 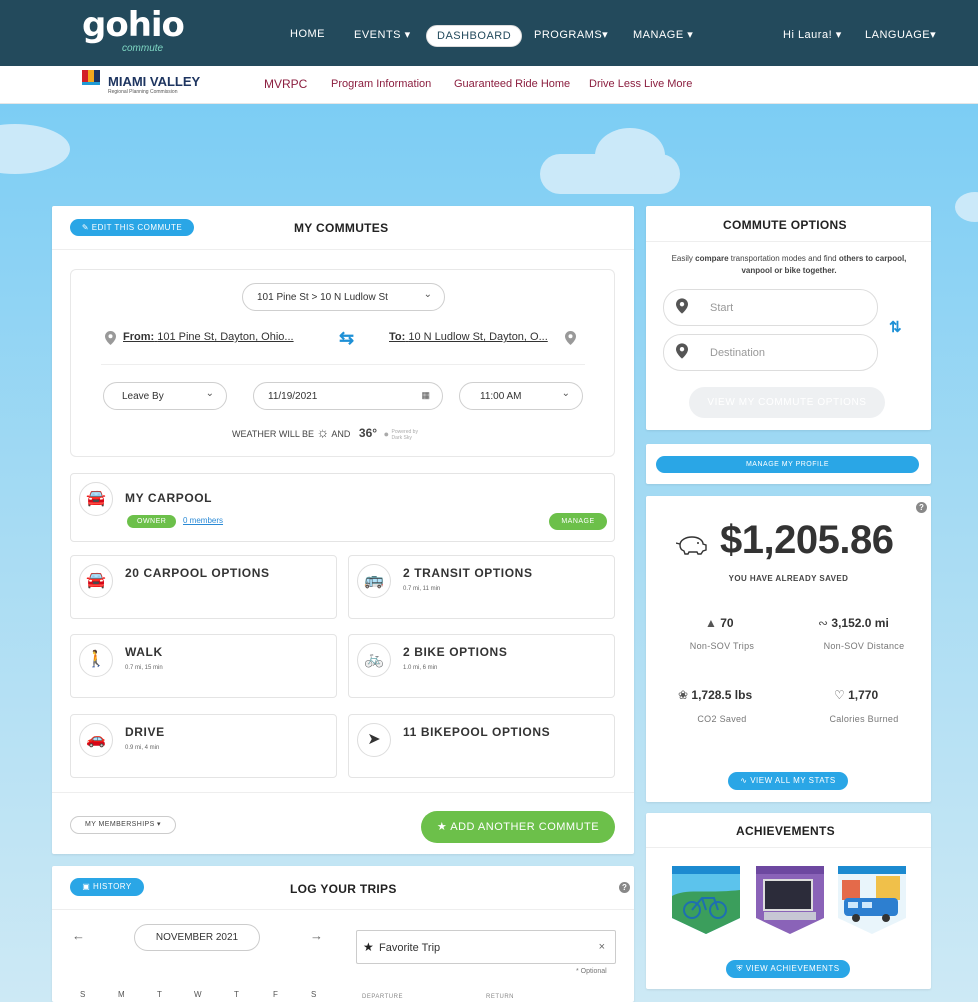 I want to click on dark-sky-label: Dark Sky, so click(x=401, y=437).